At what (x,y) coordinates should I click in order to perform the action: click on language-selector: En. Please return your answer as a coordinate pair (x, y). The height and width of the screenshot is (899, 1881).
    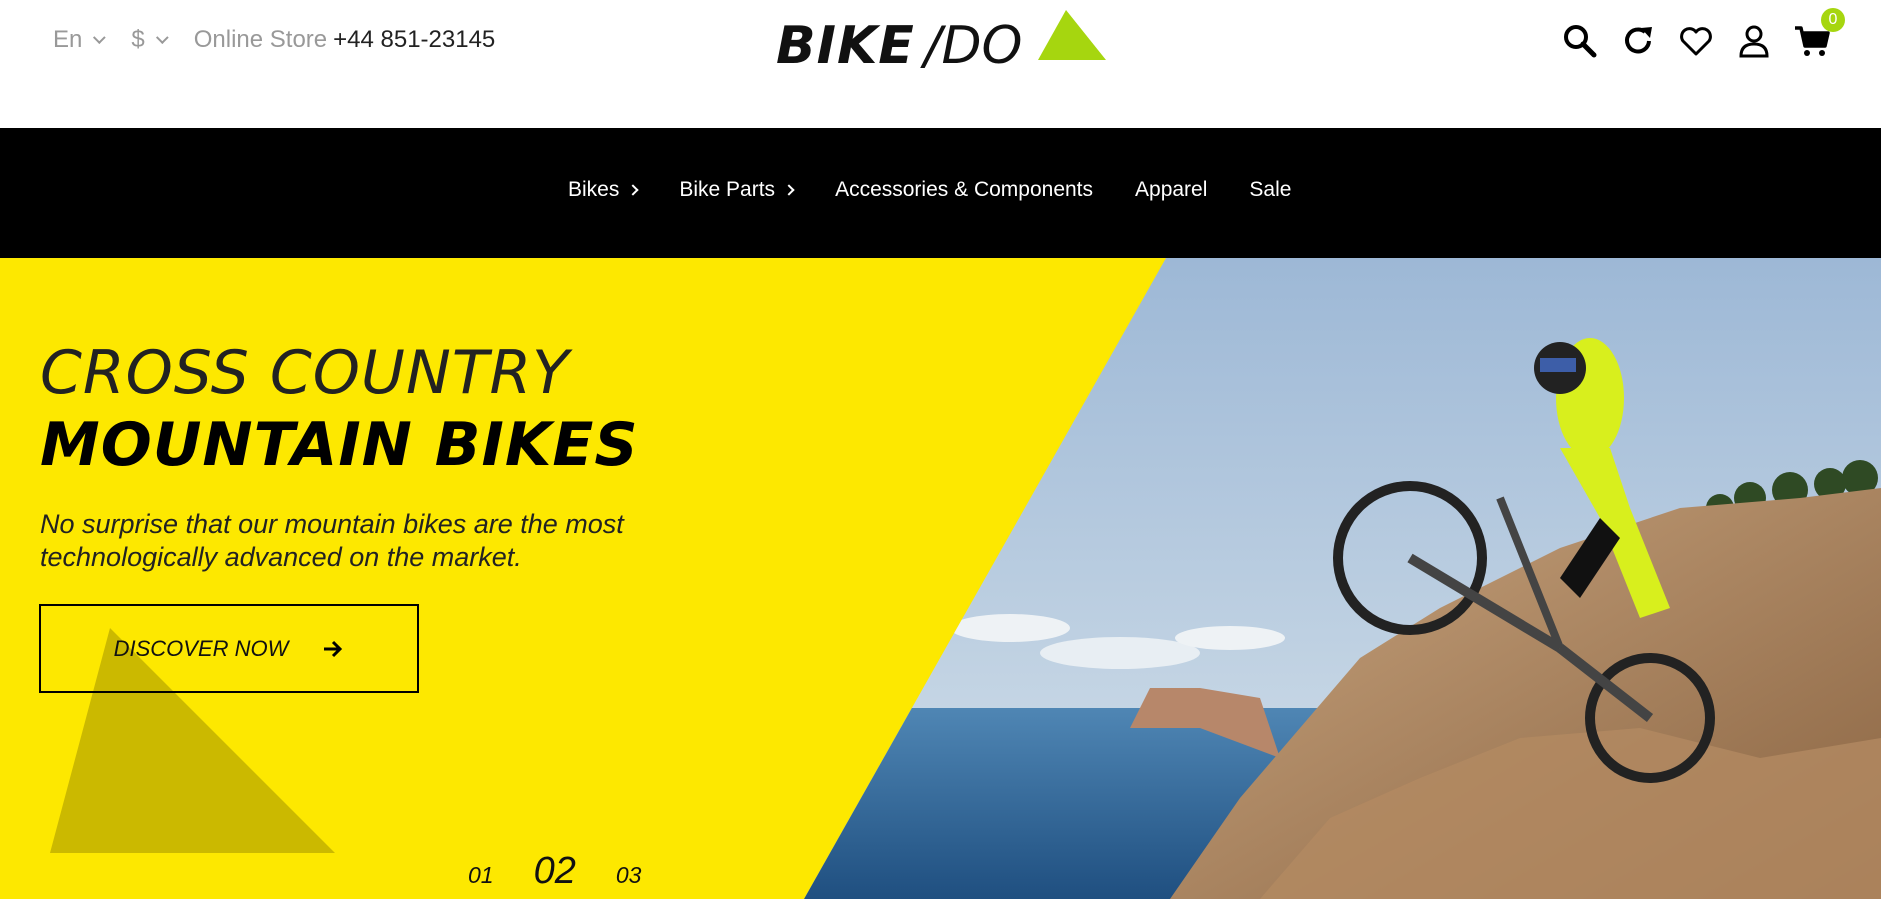
    Looking at the image, I should click on (80, 40).